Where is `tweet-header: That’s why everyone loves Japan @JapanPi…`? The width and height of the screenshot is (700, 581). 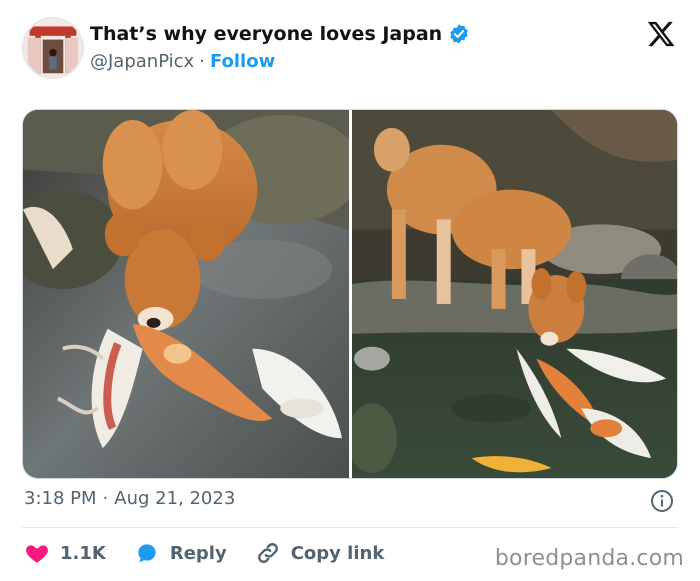 tweet-header: That’s why everyone loves Japan @JapanPi… is located at coordinates (350, 49).